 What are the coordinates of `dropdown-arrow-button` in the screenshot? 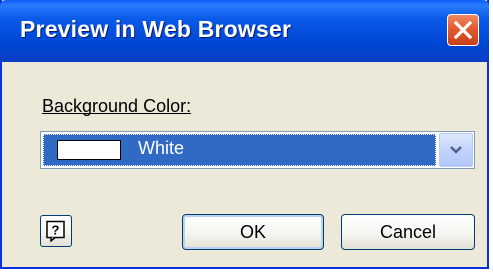 It's located at (456, 150).